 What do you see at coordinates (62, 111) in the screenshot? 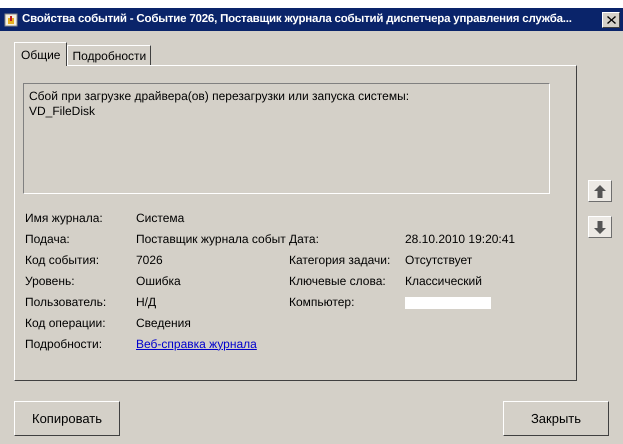
I see `description-text: VD_FileDisk` at bounding box center [62, 111].